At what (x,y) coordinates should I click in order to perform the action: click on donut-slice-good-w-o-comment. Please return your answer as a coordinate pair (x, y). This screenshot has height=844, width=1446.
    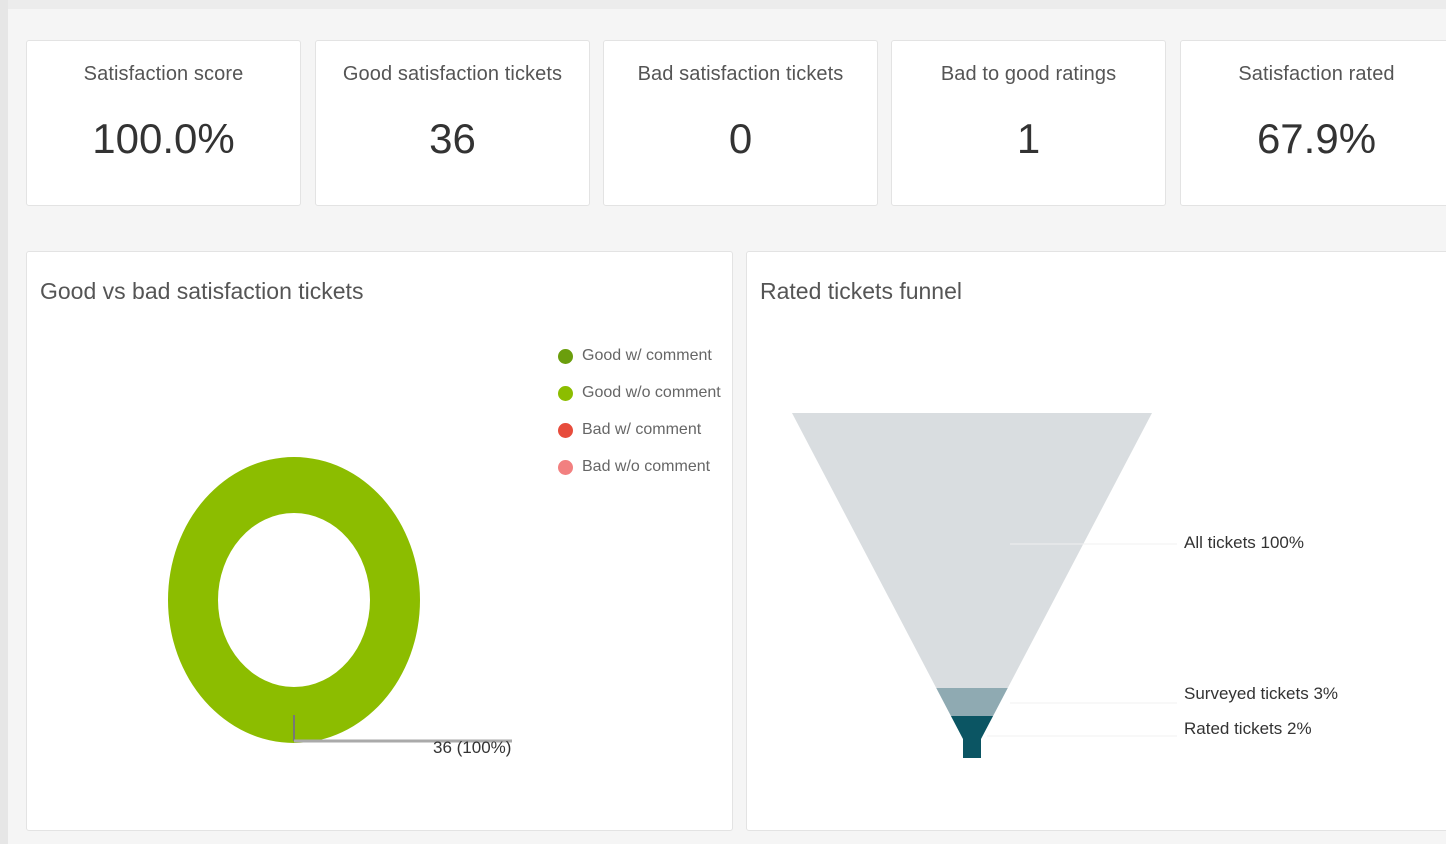
    Looking at the image, I should click on (294, 600).